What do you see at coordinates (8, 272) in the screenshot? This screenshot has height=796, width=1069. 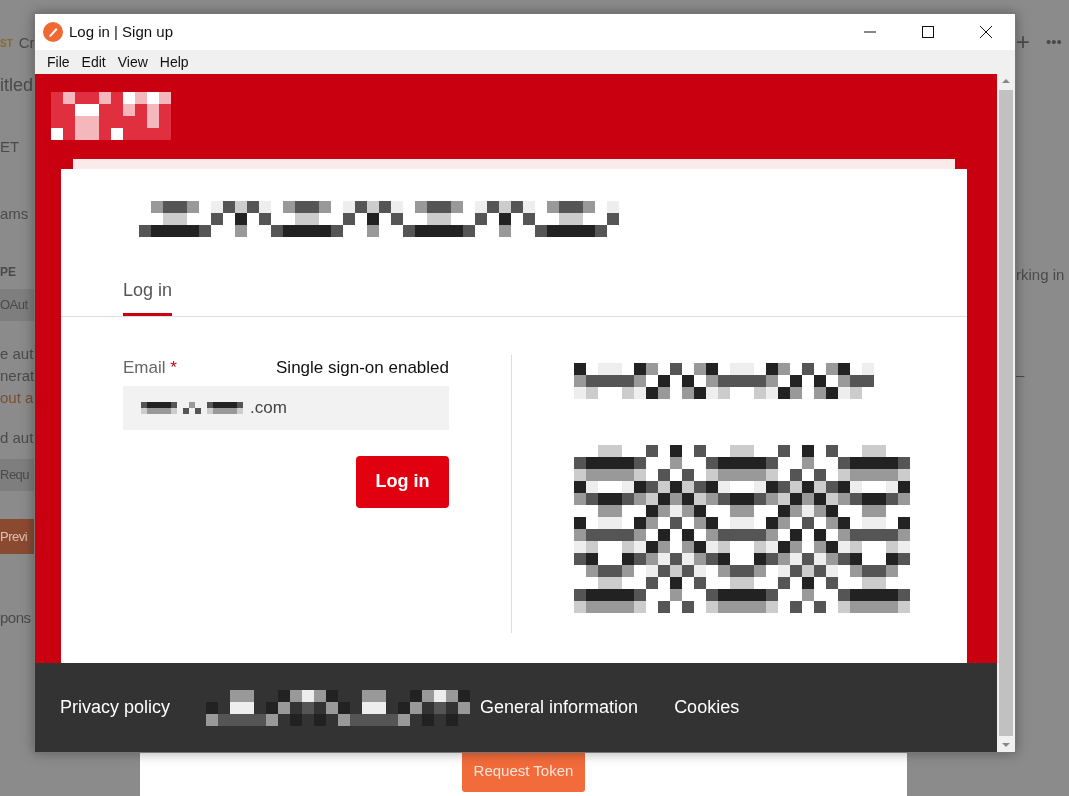 I see `background-text: PE` at bounding box center [8, 272].